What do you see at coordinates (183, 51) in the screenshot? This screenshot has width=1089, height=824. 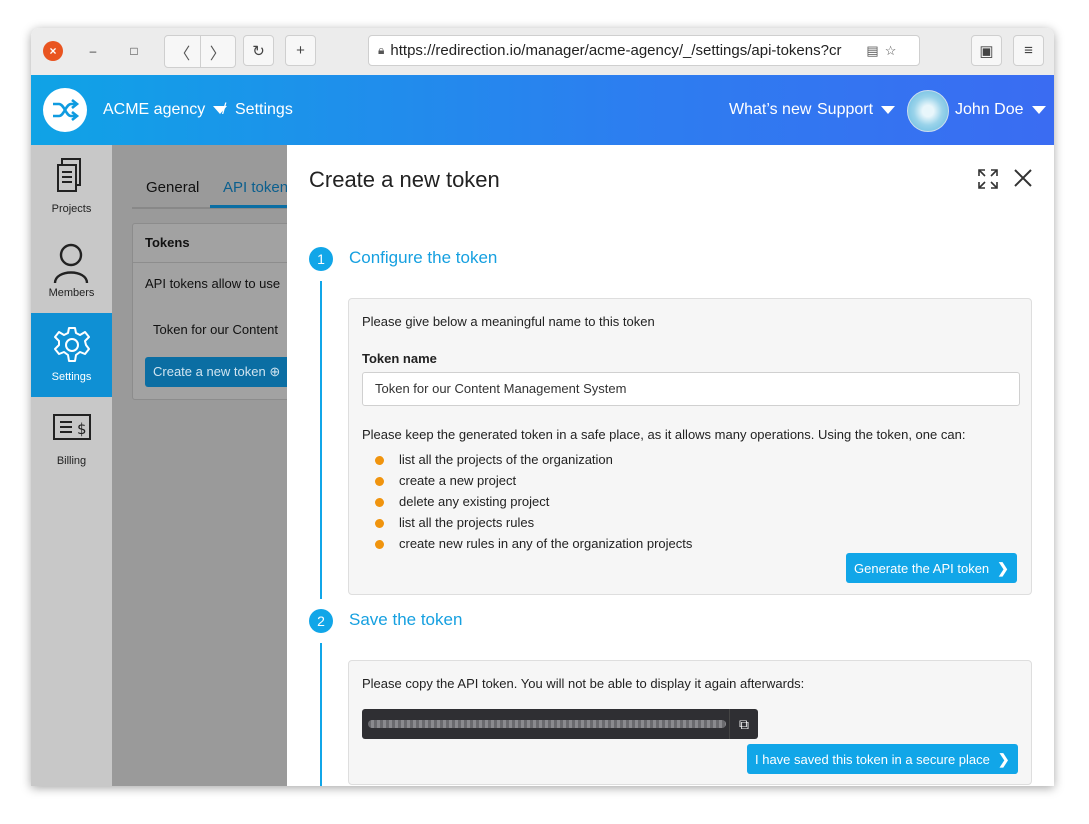 I see `back-icon: 〈` at bounding box center [183, 51].